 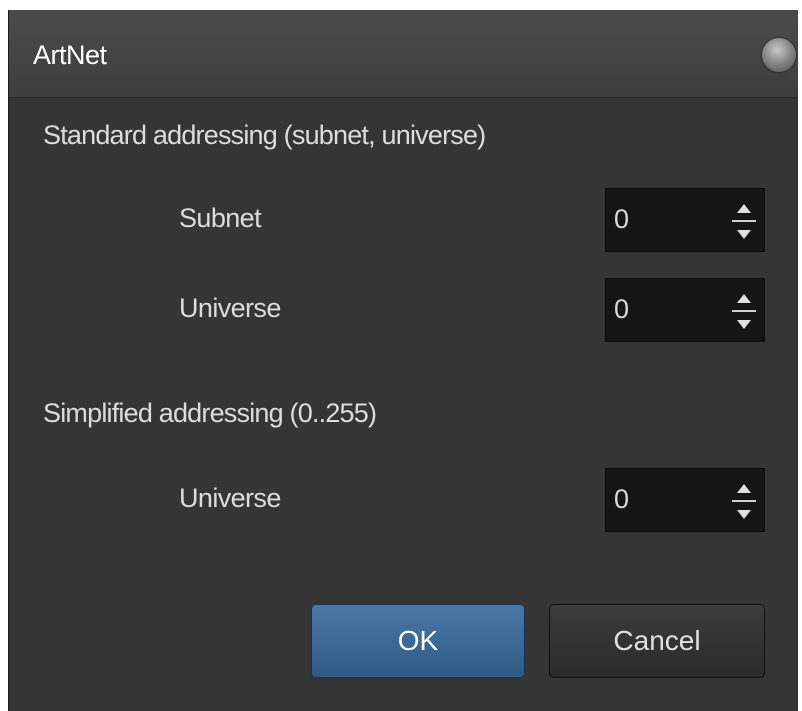 What do you see at coordinates (779, 55) in the screenshot?
I see `close-icon` at bounding box center [779, 55].